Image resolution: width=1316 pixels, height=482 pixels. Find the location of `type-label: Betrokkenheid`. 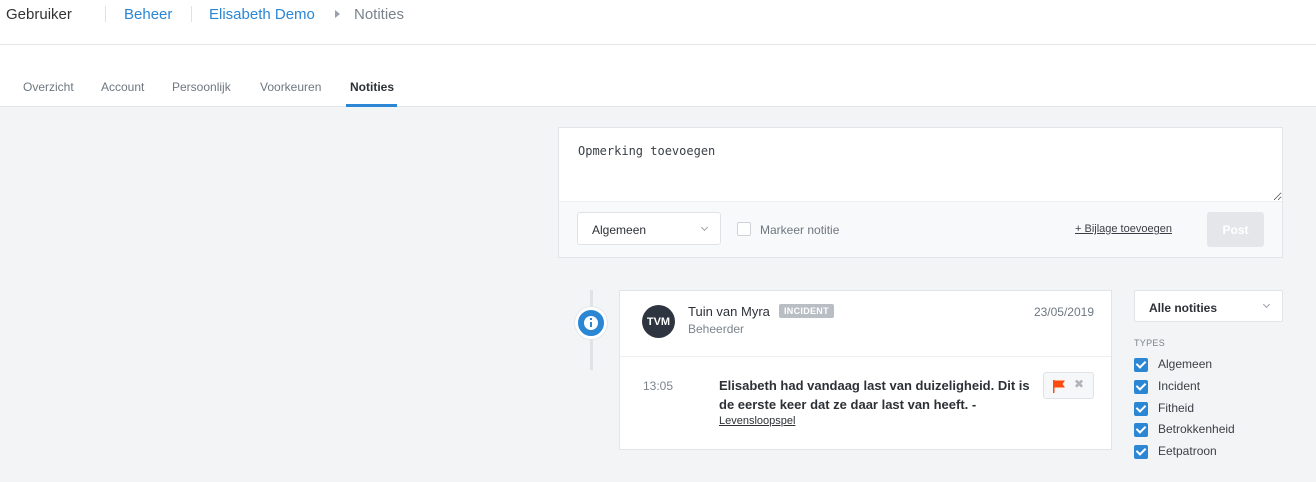

type-label: Betrokkenheid is located at coordinates (1196, 429).